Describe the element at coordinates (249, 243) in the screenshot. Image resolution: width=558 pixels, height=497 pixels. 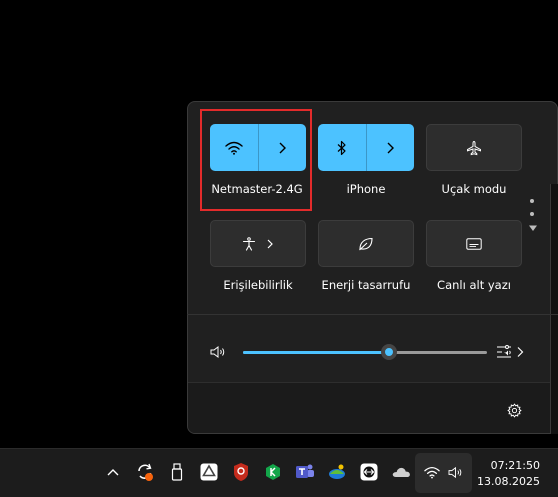
I see `accessibility-icon` at that location.